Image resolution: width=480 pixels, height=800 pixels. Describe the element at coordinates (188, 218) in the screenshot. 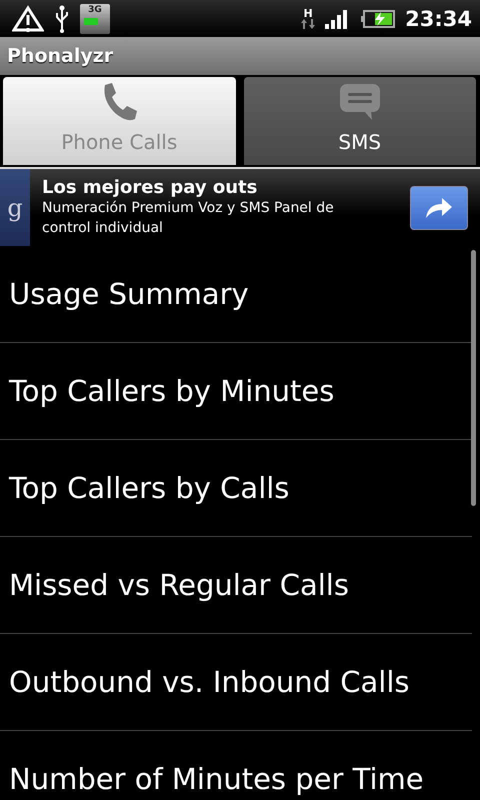

I see `ad-text: Numeración Premium Voz y SMS Panel de control individual` at that location.